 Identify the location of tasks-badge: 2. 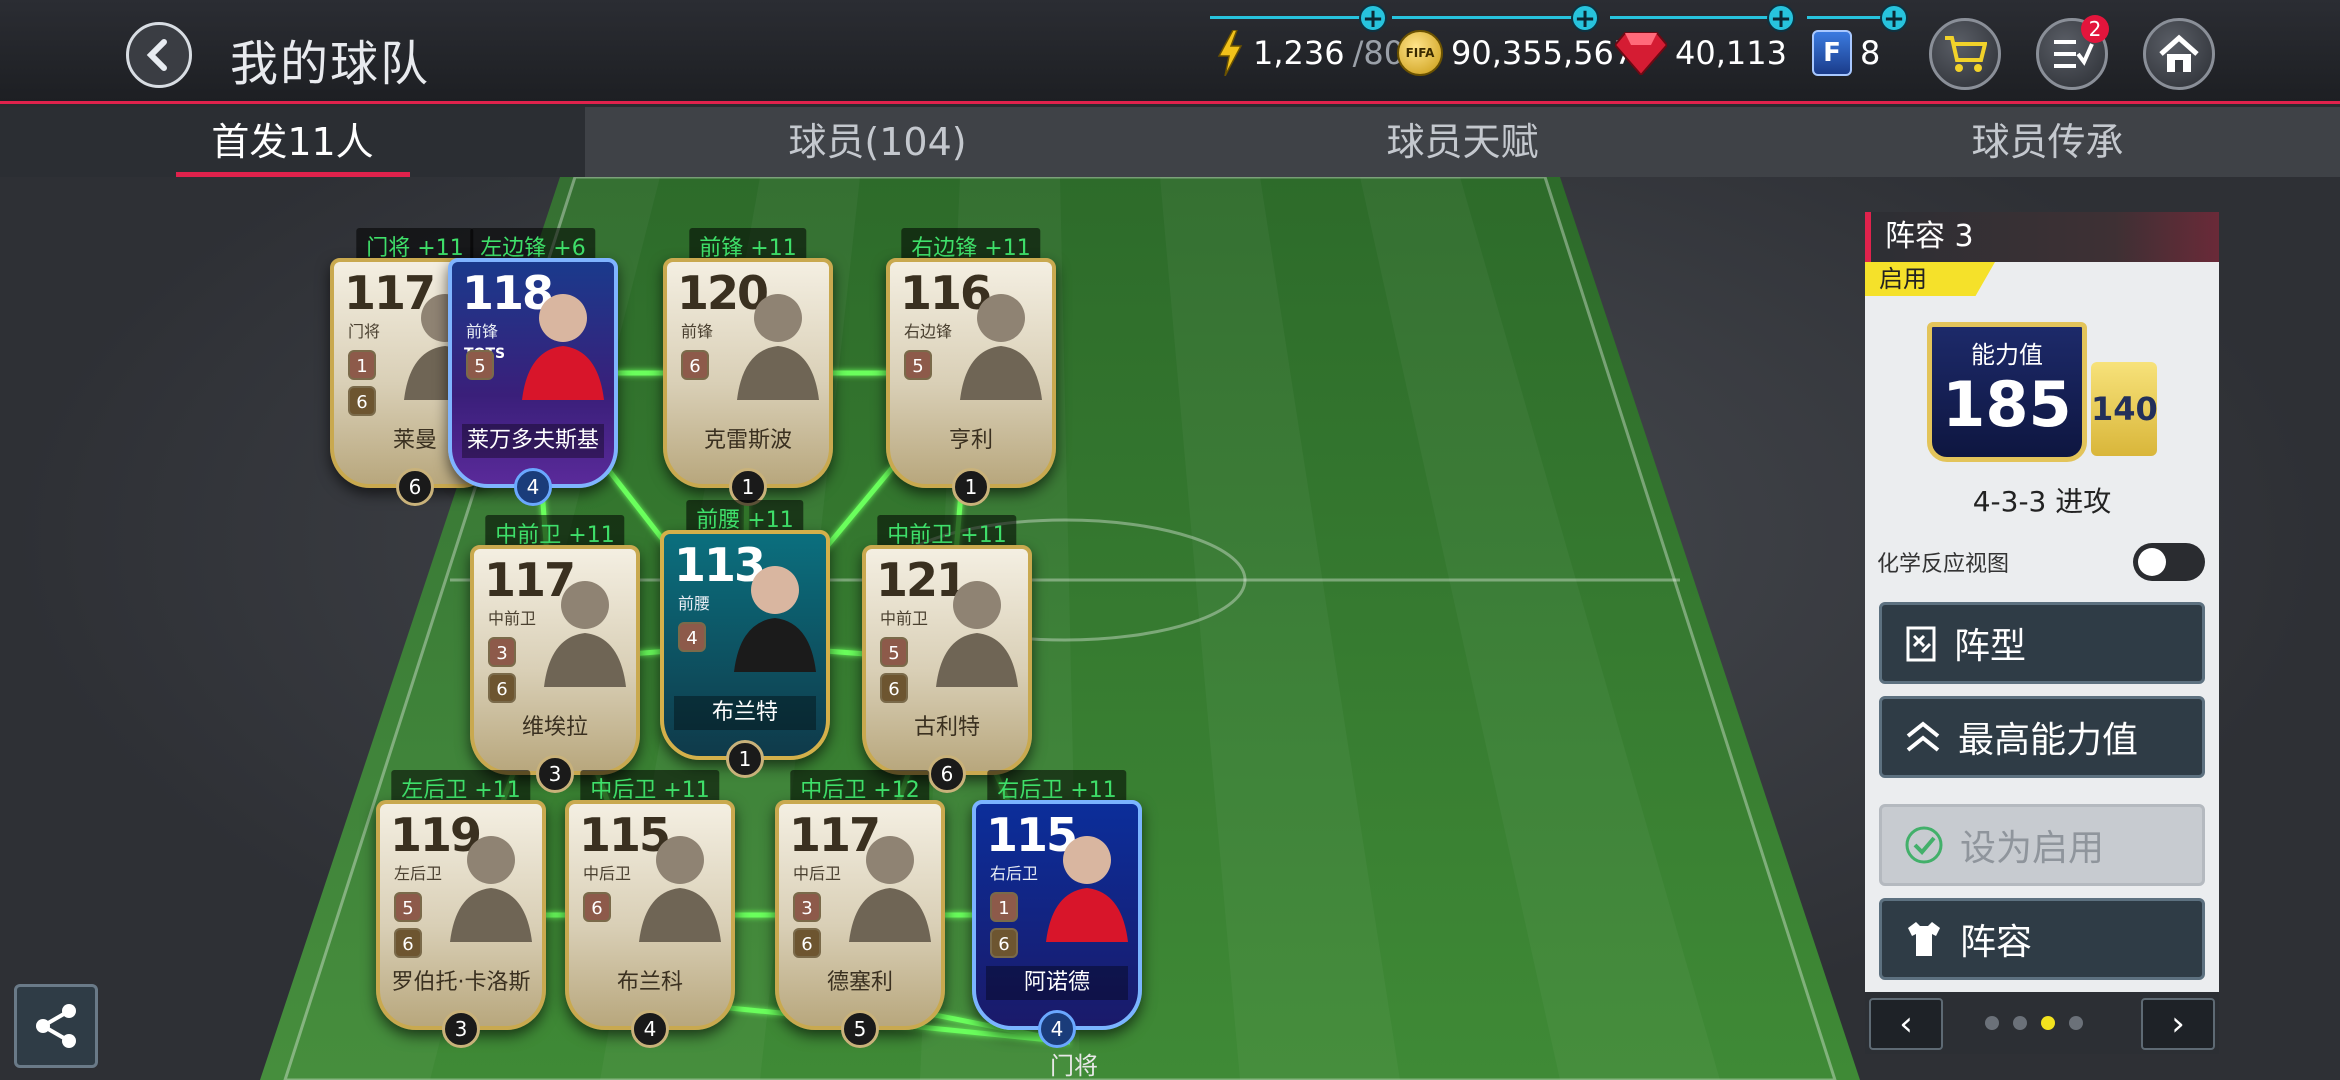
(2095, 29).